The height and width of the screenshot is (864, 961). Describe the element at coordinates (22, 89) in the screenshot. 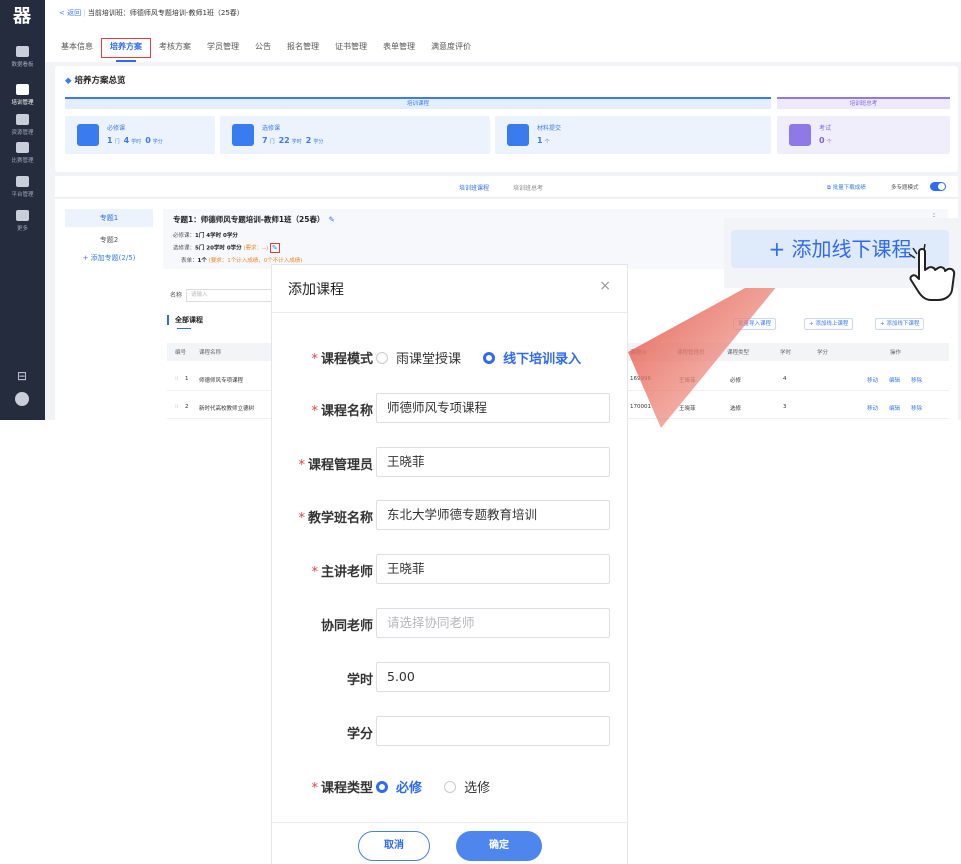

I see `layers-icon` at that location.